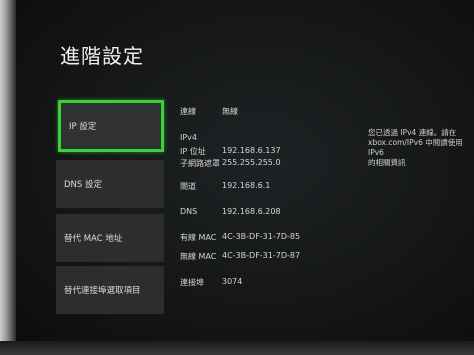  I want to click on ip-address-label: IP 位址, so click(193, 151).